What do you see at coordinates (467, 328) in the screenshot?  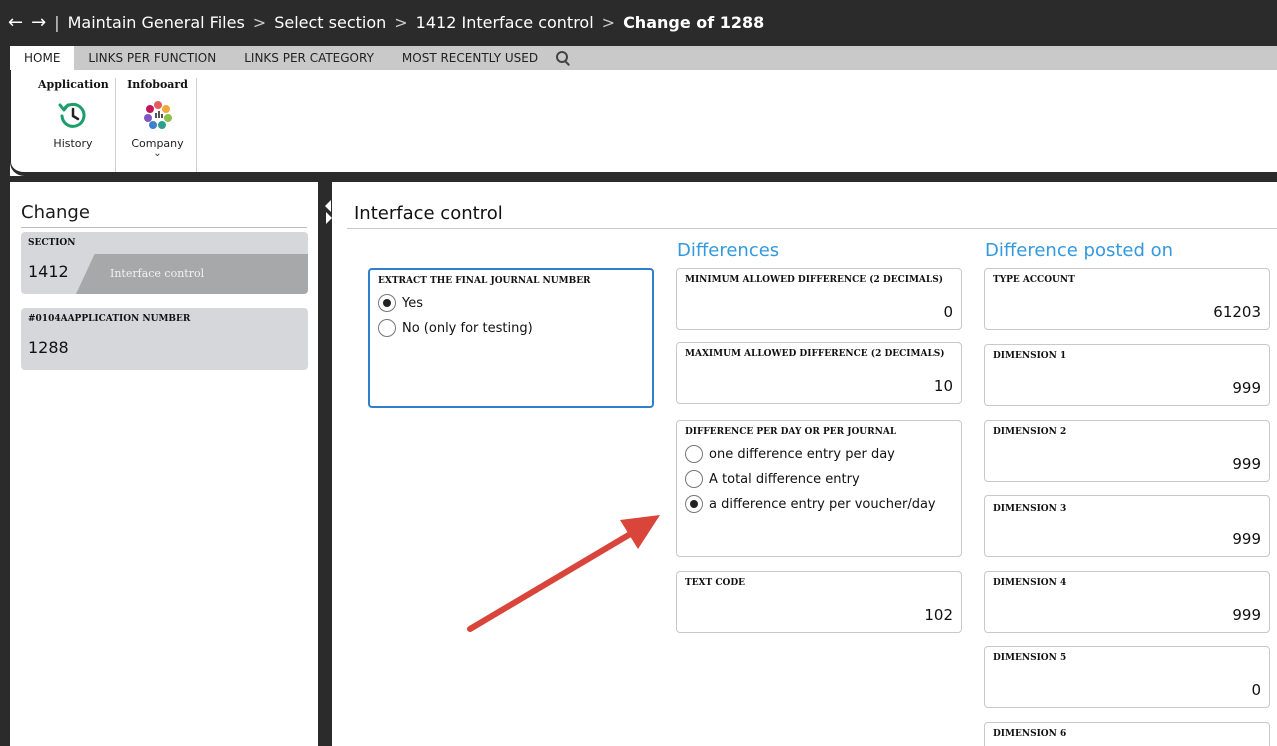 I see `radio-label: No (only for testing)` at bounding box center [467, 328].